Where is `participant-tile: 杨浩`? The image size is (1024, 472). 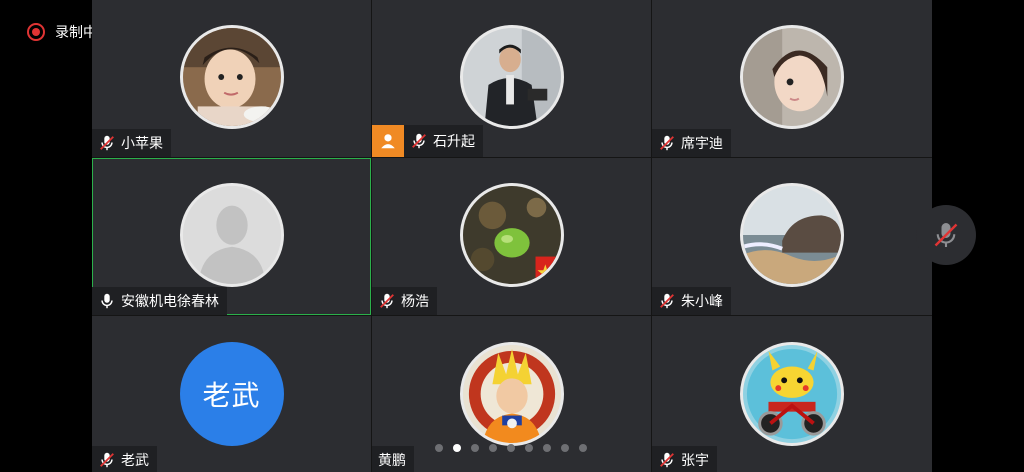
participant-tile: 杨浩 is located at coordinates (511, 236).